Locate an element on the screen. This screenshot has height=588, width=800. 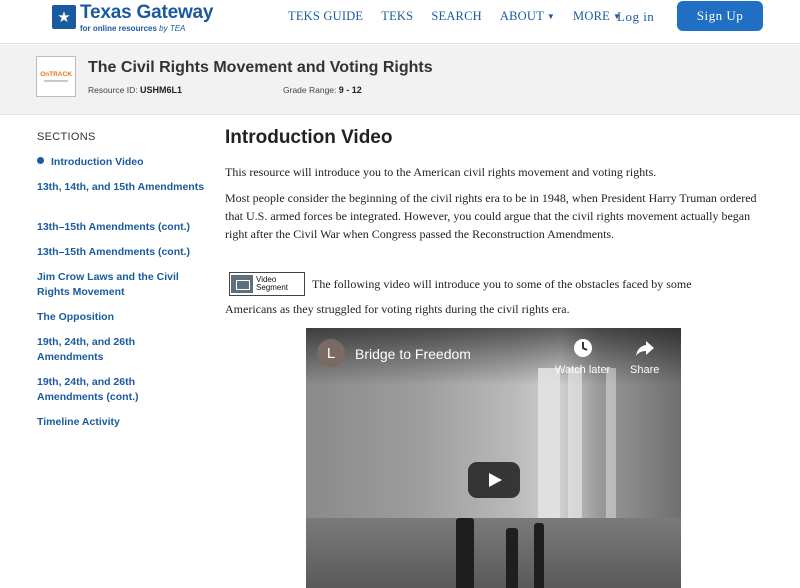
share-button: Share is located at coordinates (644, 357).